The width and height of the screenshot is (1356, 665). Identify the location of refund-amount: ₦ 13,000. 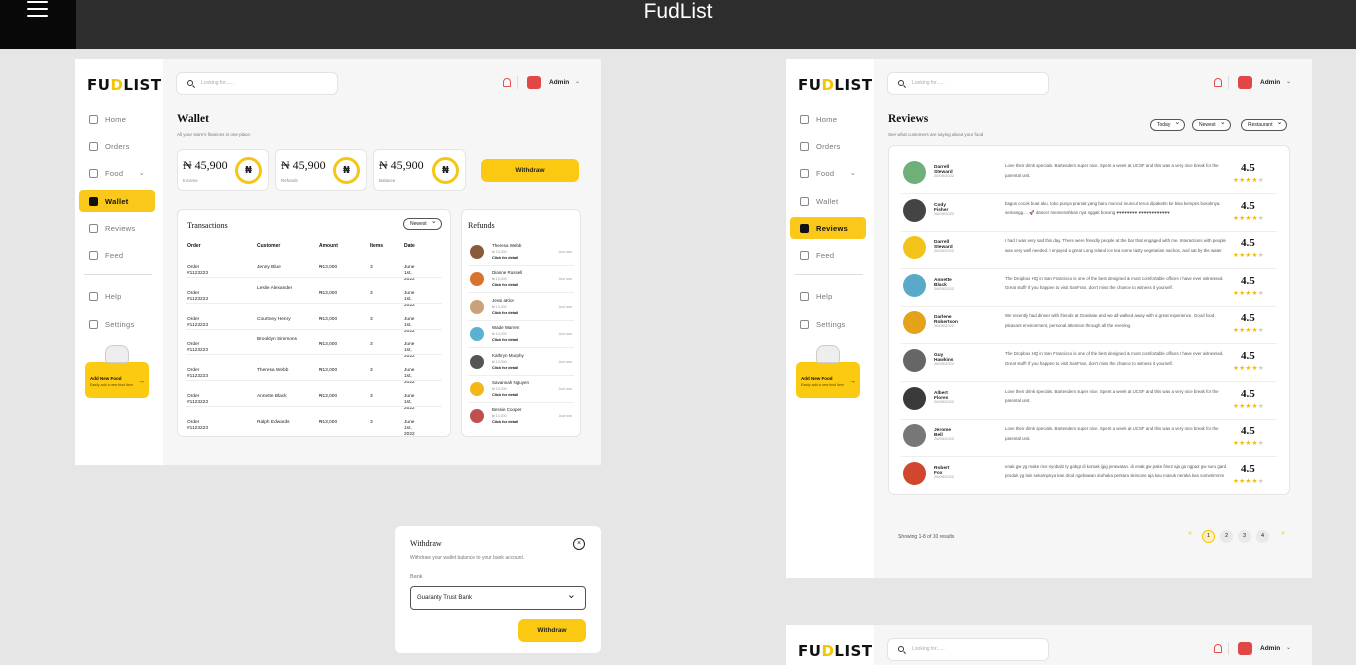
(499, 279).